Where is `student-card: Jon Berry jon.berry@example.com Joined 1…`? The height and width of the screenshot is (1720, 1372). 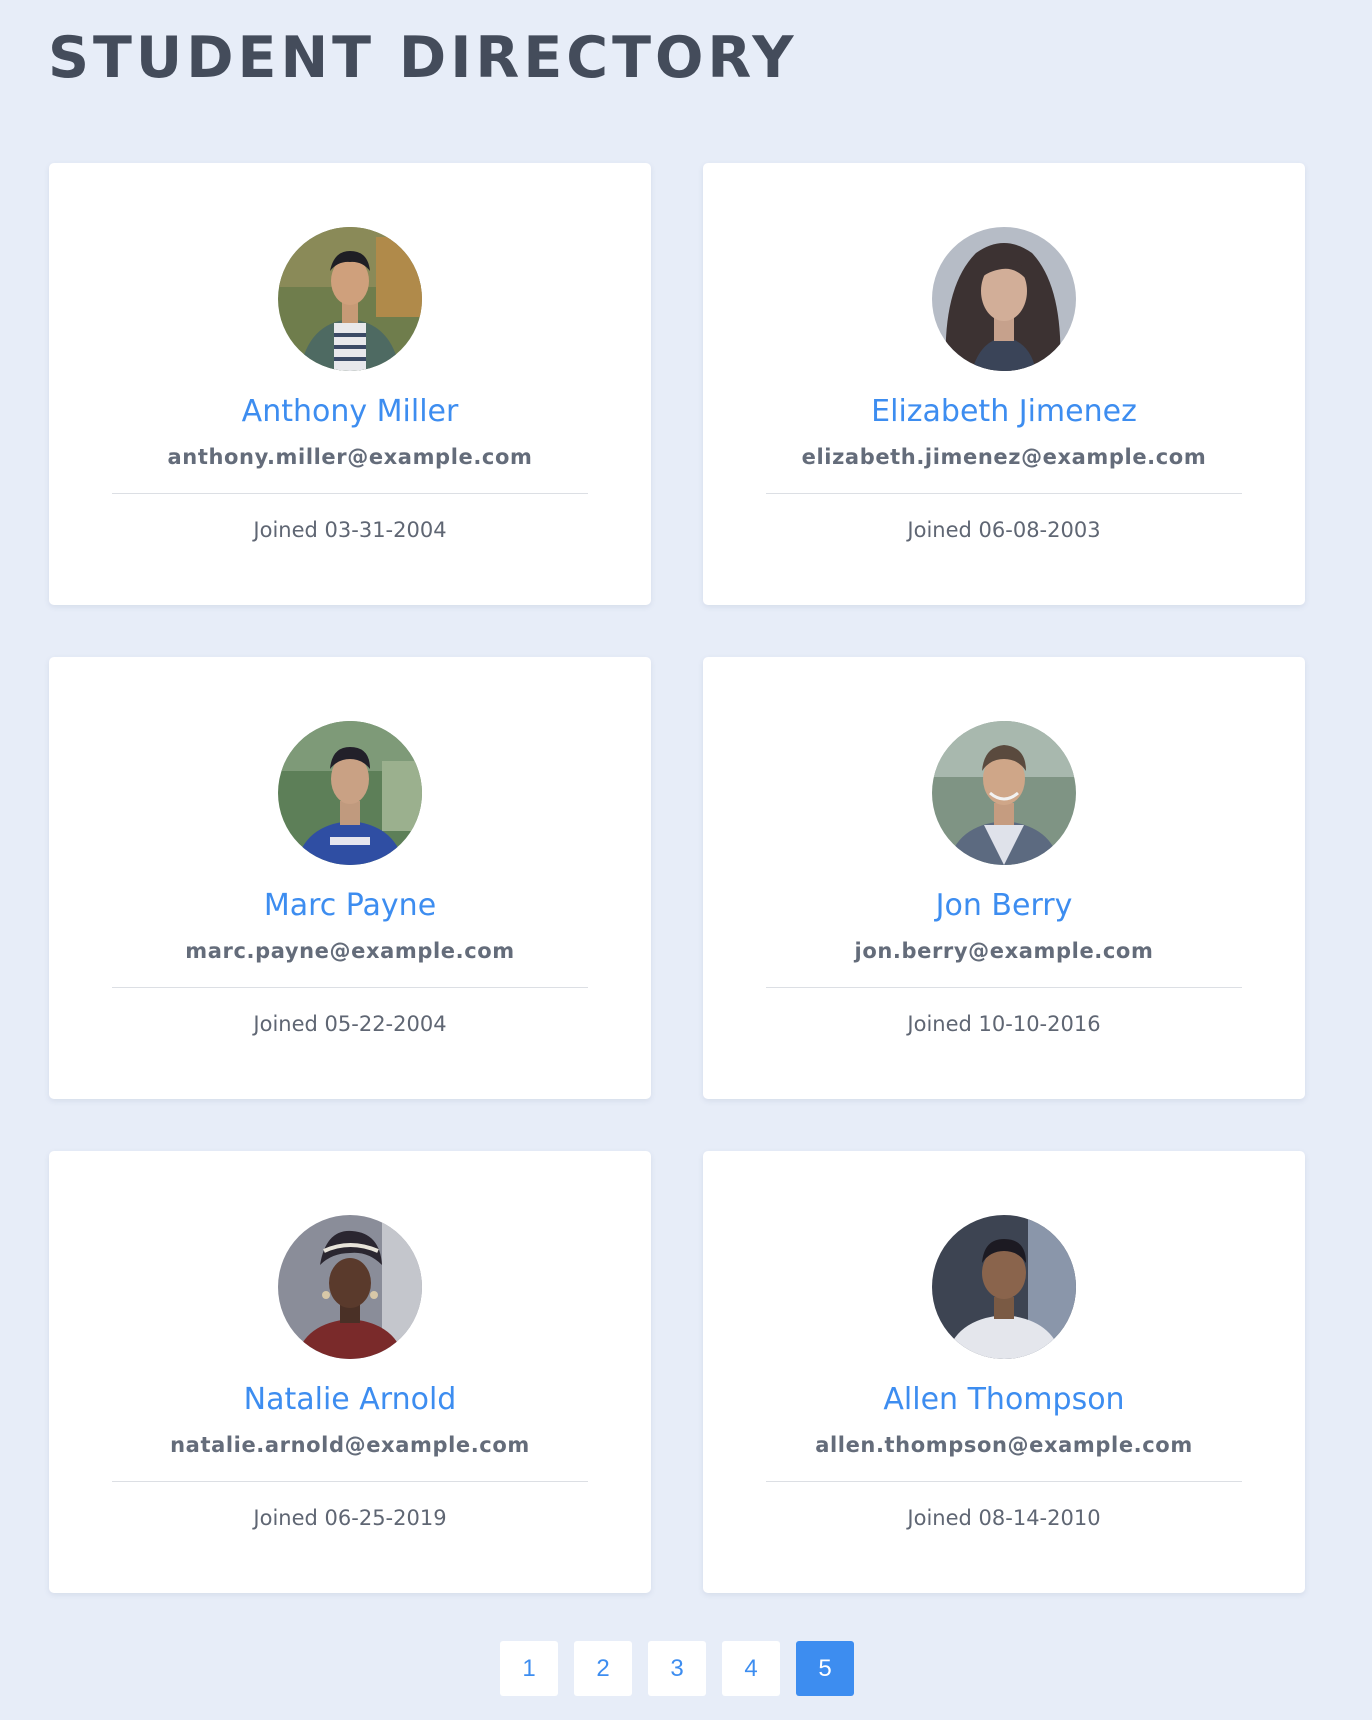
student-card: Jon Berry jon.berry@example.com Joined 1… is located at coordinates (1004, 878).